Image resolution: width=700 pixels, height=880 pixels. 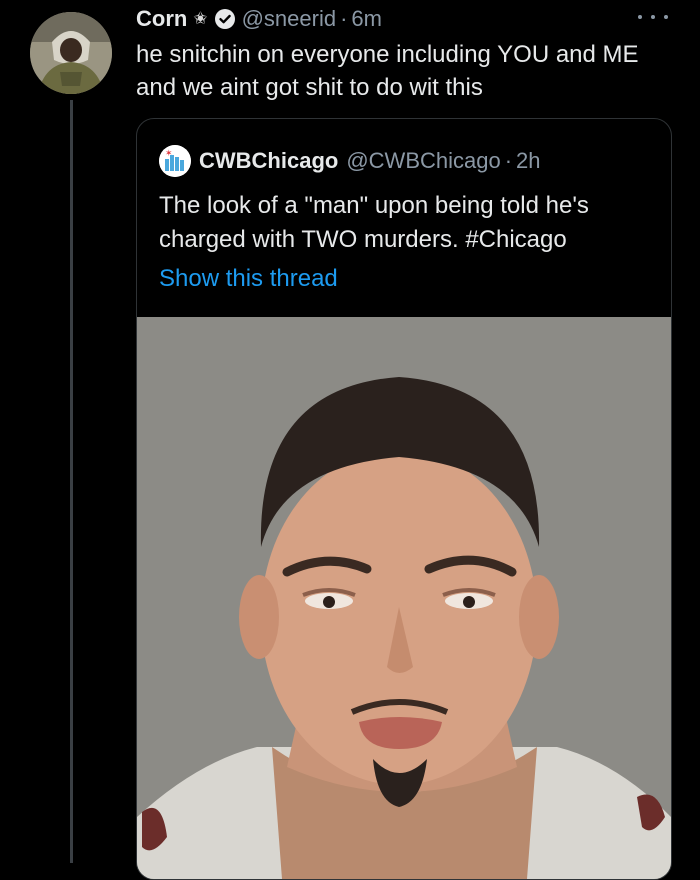 What do you see at coordinates (248, 279) in the screenshot?
I see `show-thread-link: Show this thread` at bounding box center [248, 279].